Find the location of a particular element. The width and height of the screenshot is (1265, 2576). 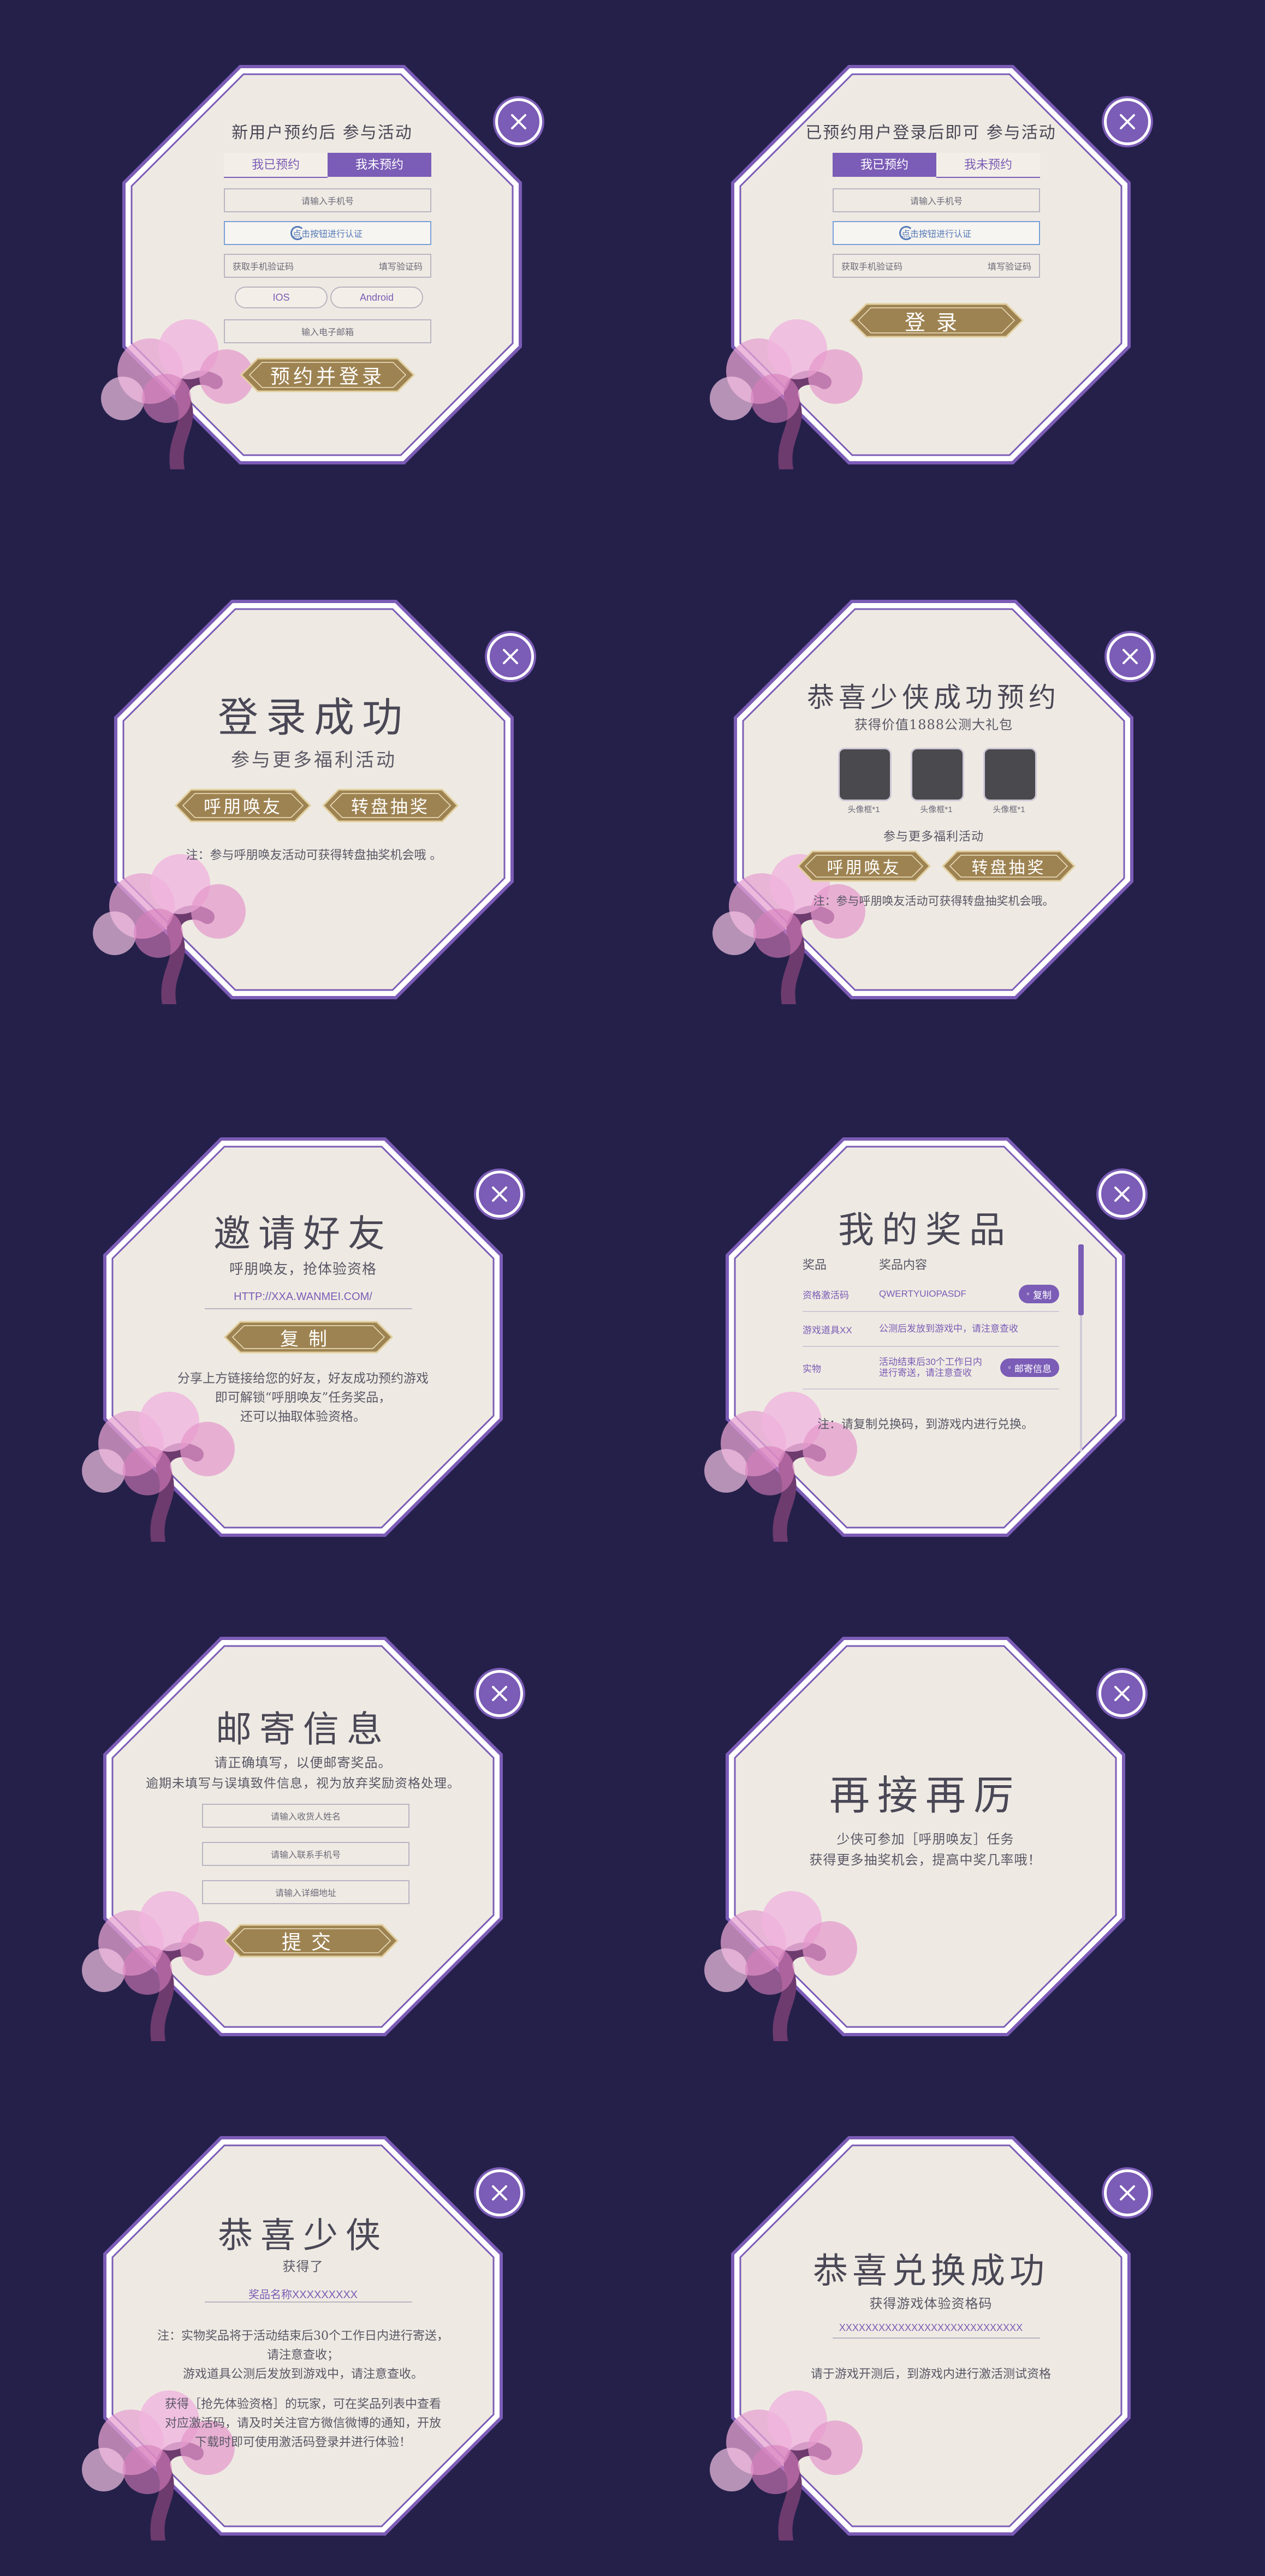

prize-row: 资格激活码 QWERTYUIOPASDF ◦ 复制 is located at coordinates (931, 1294).